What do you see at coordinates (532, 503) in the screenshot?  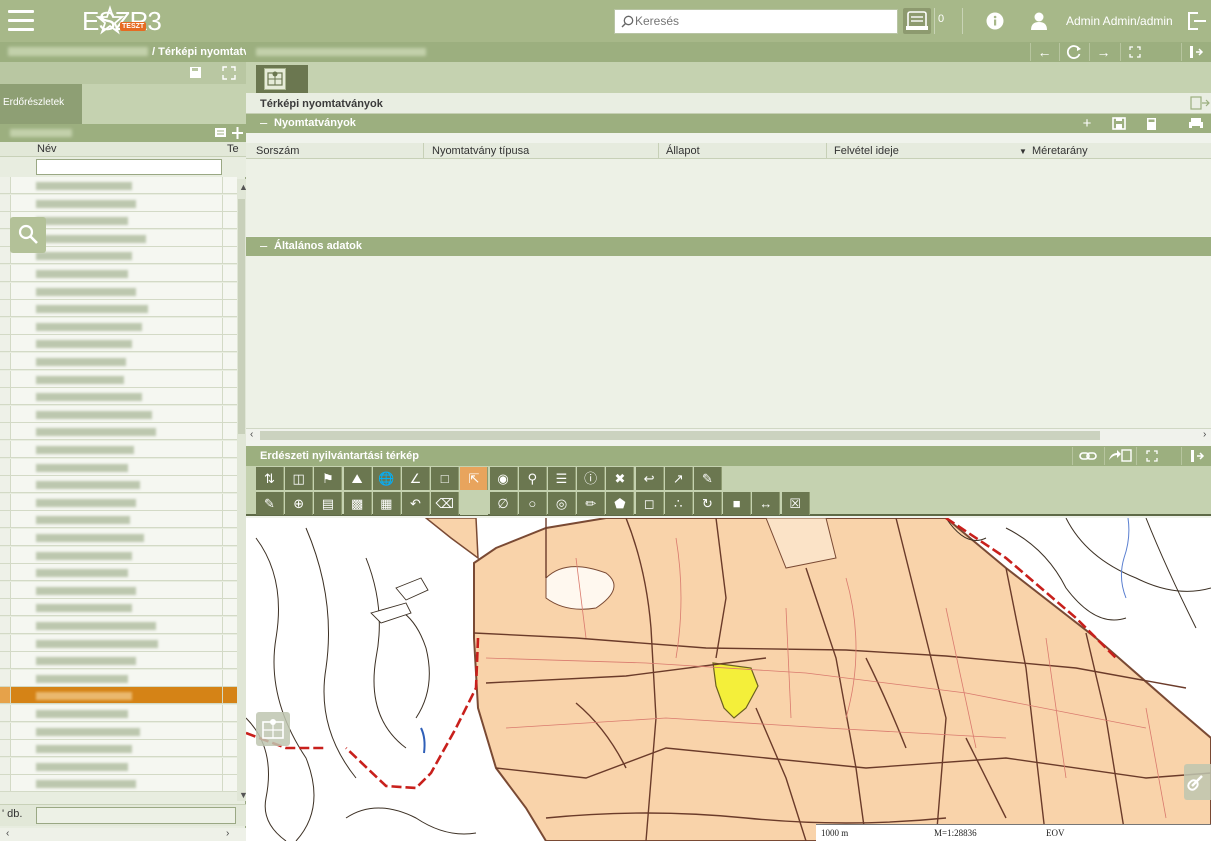 I see `circle-button: ○` at bounding box center [532, 503].